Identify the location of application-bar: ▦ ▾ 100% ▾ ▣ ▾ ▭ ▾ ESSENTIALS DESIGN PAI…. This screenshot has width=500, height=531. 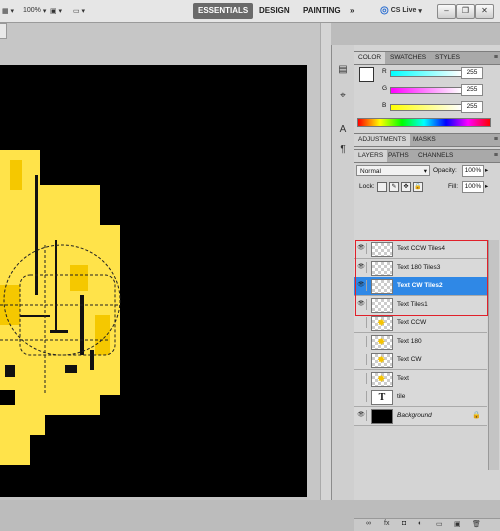
(250, 11).